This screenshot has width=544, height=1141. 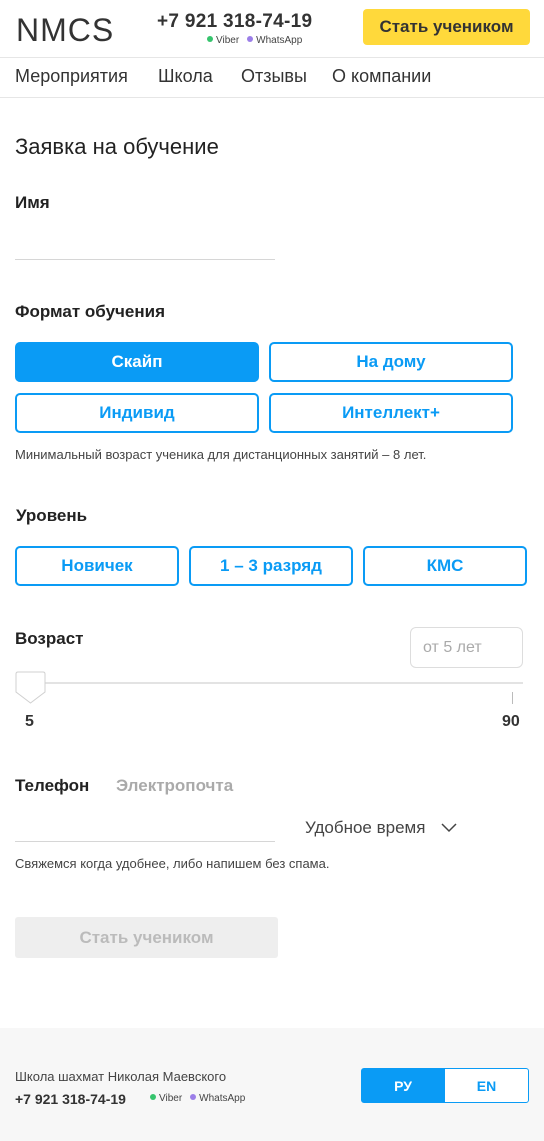 I want to click on chevron-down-icon, so click(x=449, y=828).